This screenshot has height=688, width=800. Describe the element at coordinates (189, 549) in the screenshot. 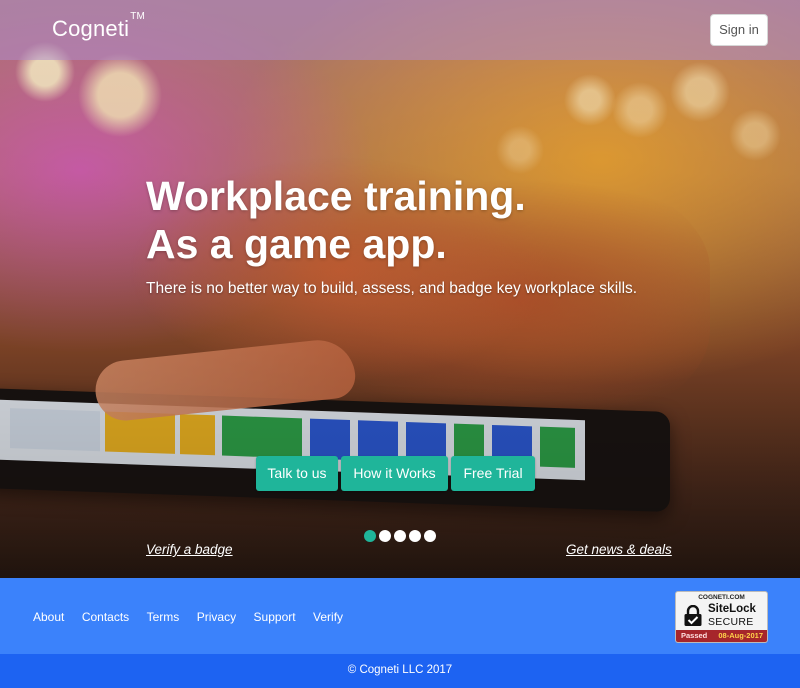

I see `verify-badge-link: Verify a badge` at that location.